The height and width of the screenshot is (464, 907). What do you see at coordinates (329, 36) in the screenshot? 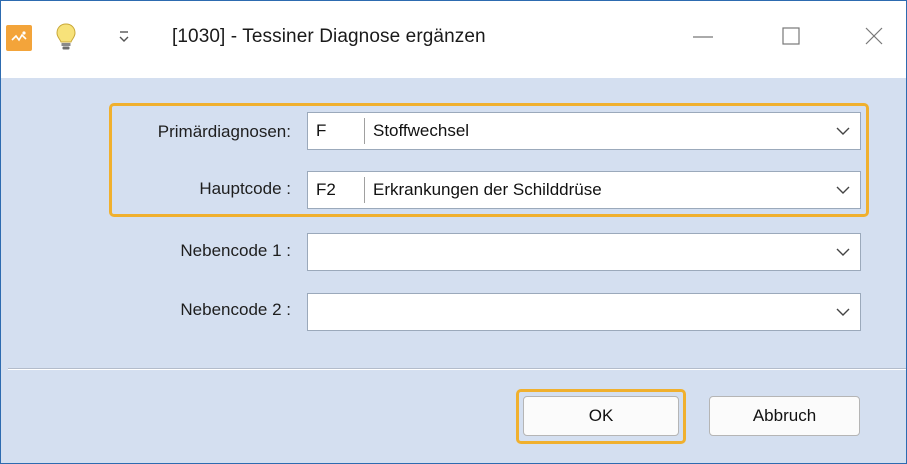
I see `window-title: [1030] - Tessiner Diagnose ergänzen` at bounding box center [329, 36].